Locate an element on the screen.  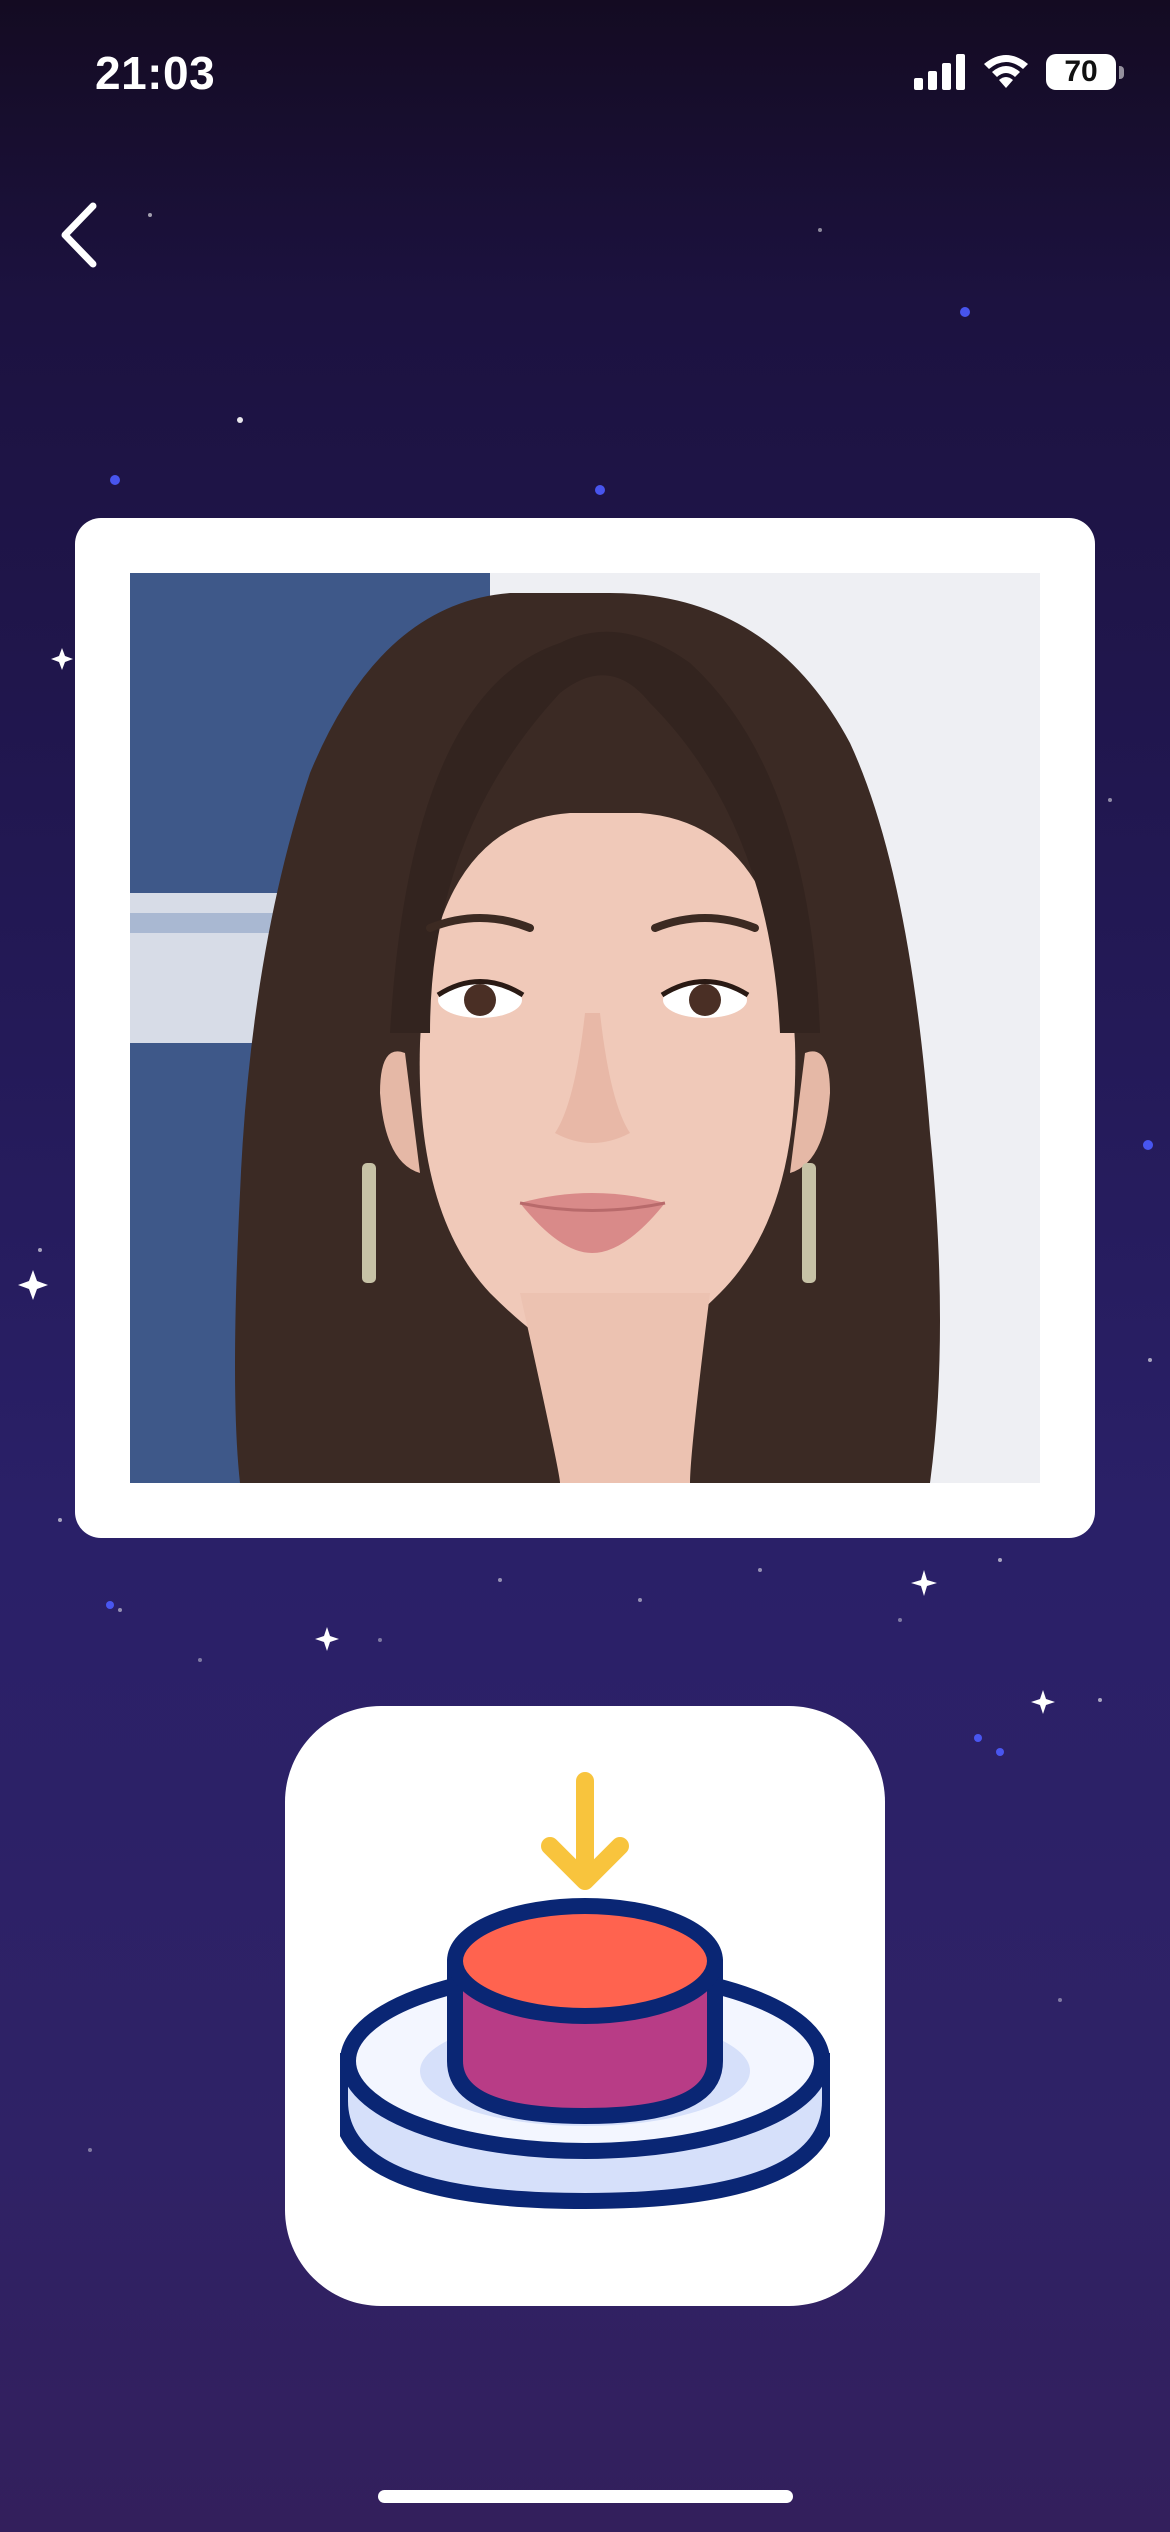
back-button is located at coordinates (80, 235).